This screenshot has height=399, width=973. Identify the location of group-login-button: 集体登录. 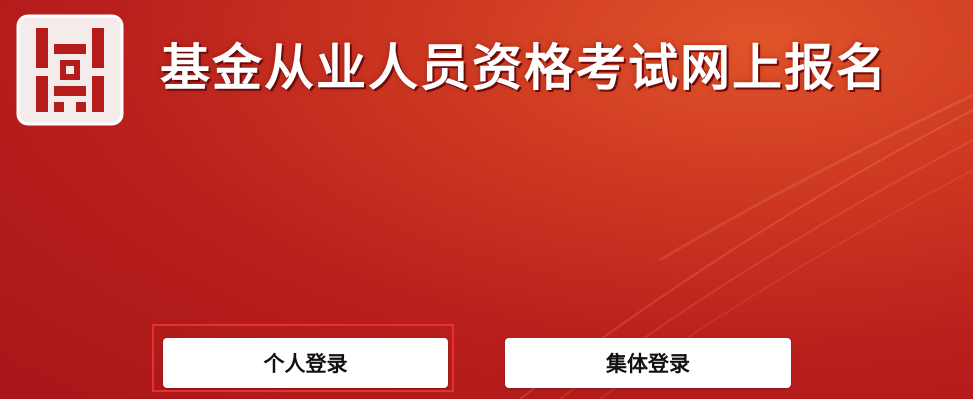
(648, 363).